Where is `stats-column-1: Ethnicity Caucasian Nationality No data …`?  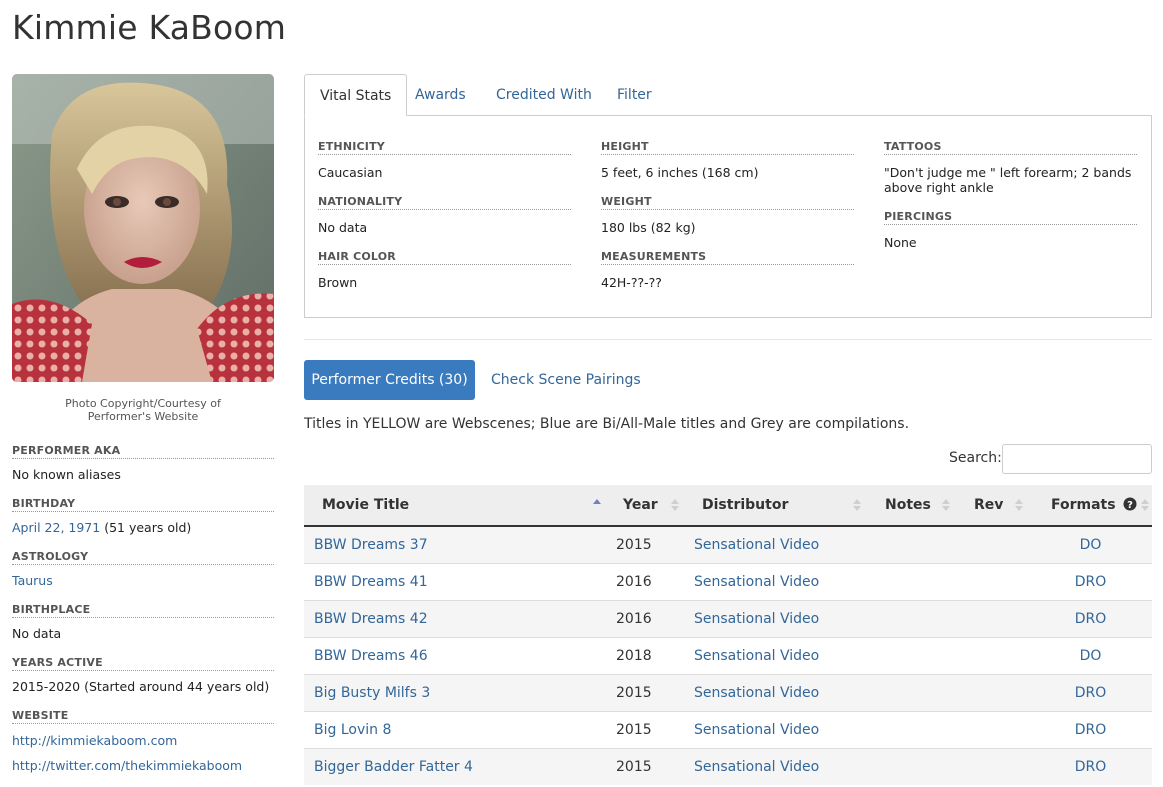 stats-column-1: Ethnicity Caucasian Nationality No data … is located at coordinates (444, 222).